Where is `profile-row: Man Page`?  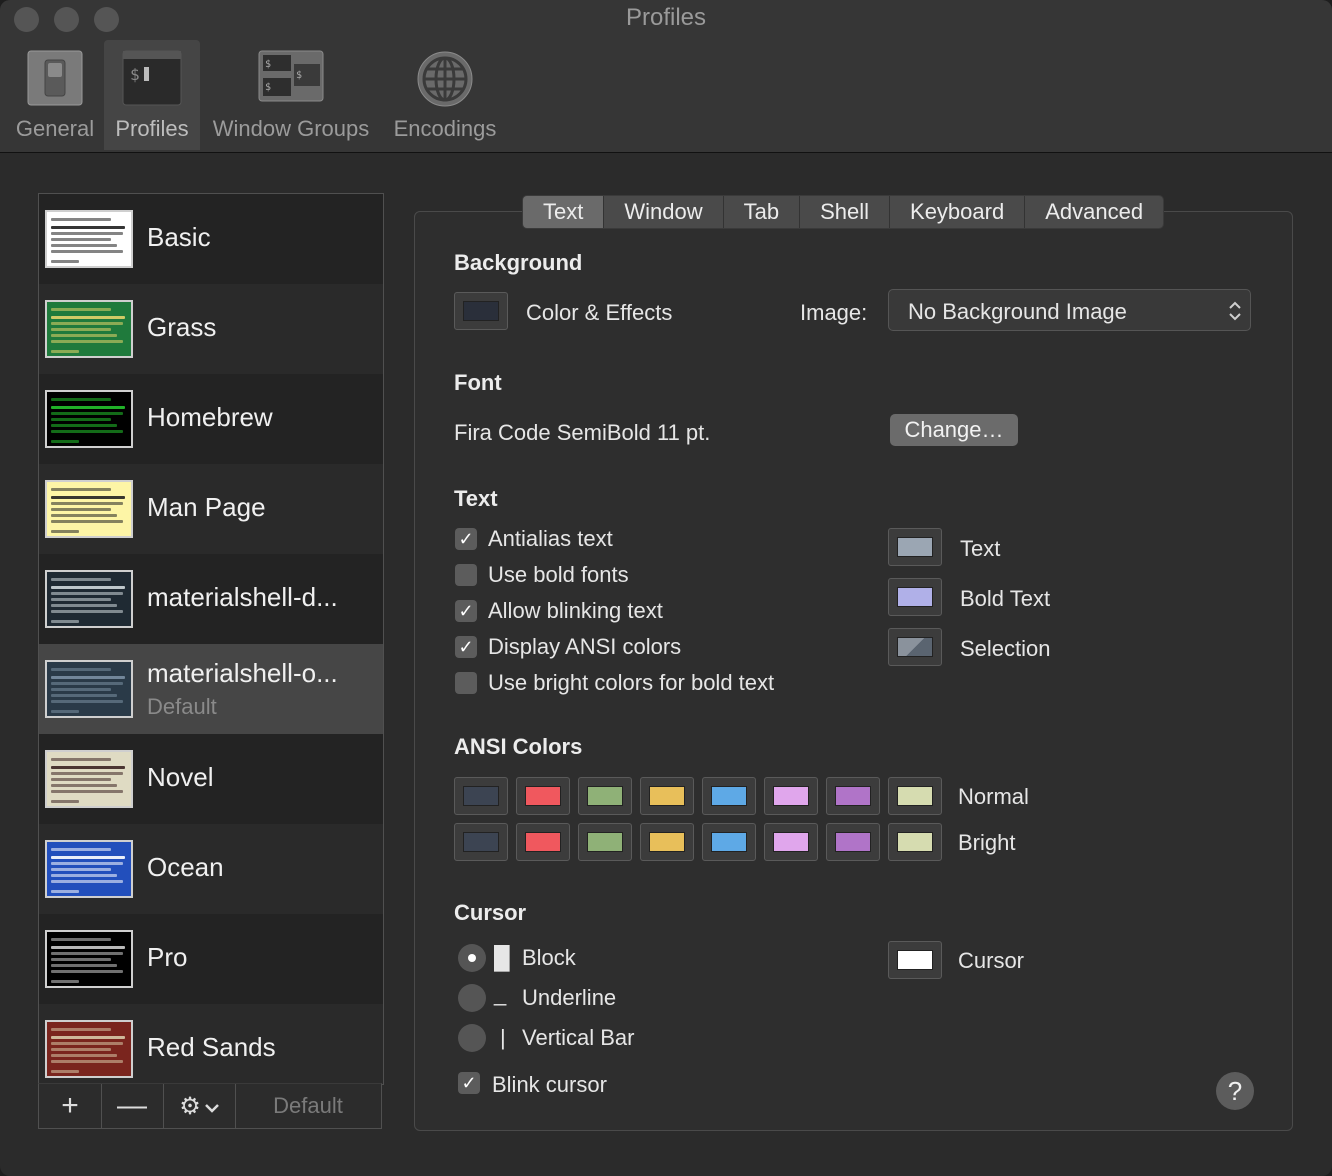
profile-row: Man Page is located at coordinates (211, 509).